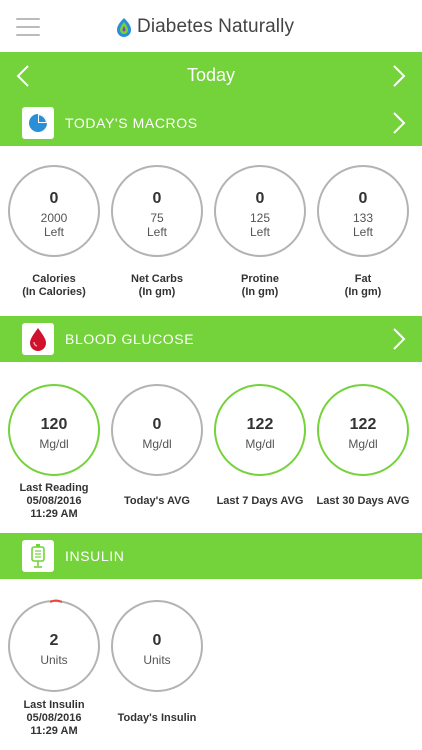 This screenshot has height=750, width=422. Describe the element at coordinates (54, 279) in the screenshot. I see `calories-label: Calories` at that location.